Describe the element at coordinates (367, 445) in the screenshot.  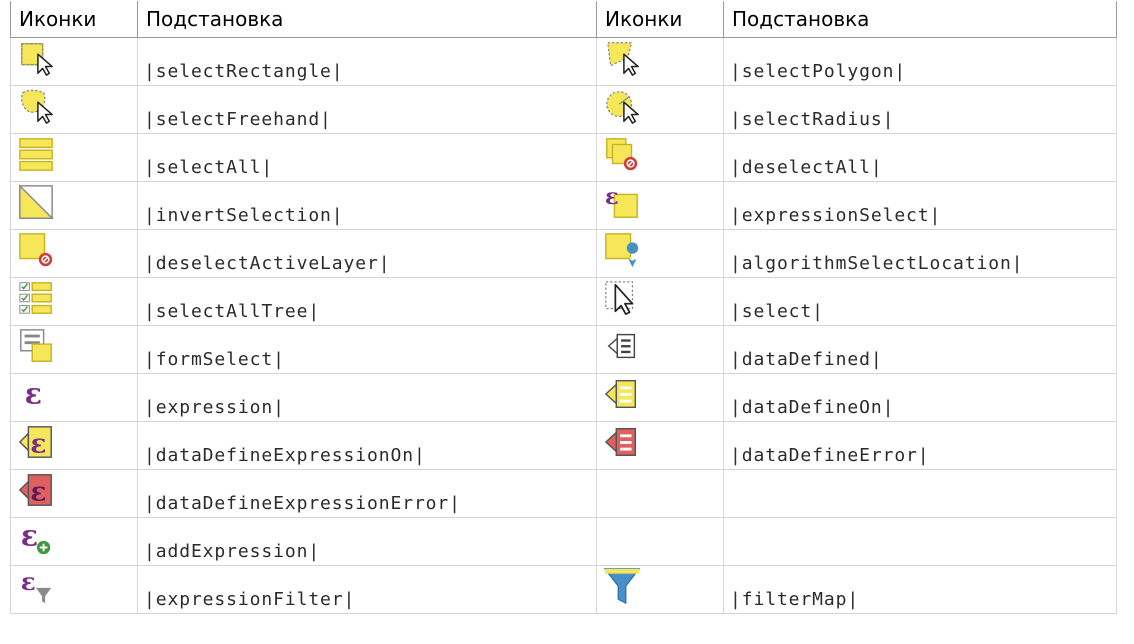
I see `substitution-code: |dataDefineExpressionOn|` at that location.